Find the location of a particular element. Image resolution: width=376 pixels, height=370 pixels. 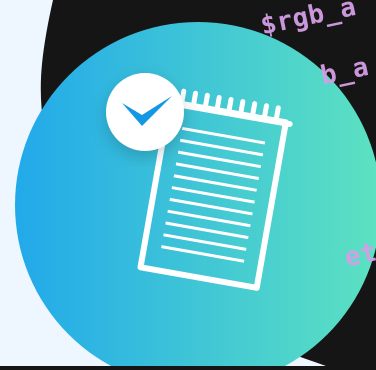

code-line-3: et is located at coordinates (359, 255).